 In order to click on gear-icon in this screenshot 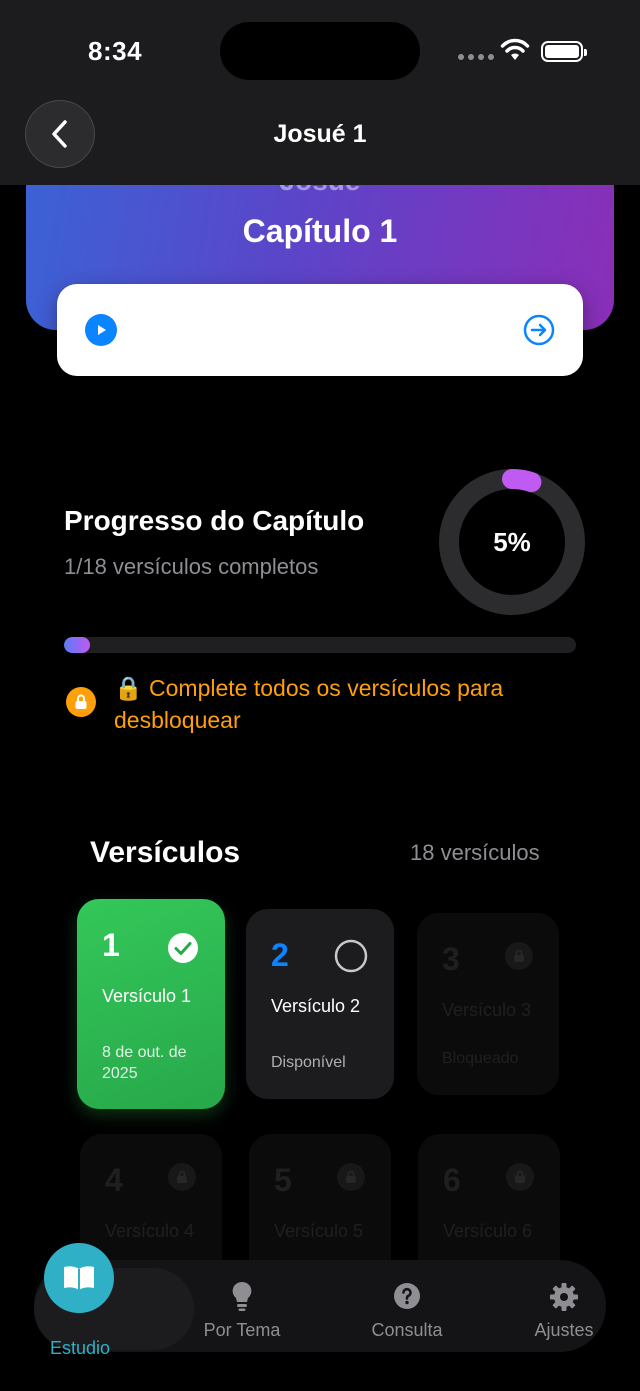, I will do `click(564, 1297)`.